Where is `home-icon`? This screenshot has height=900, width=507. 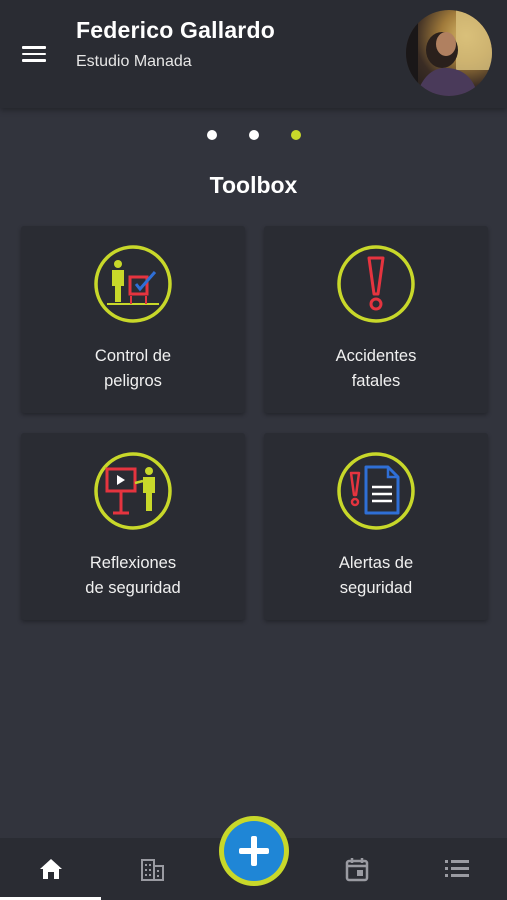
home-icon is located at coordinates (50, 869).